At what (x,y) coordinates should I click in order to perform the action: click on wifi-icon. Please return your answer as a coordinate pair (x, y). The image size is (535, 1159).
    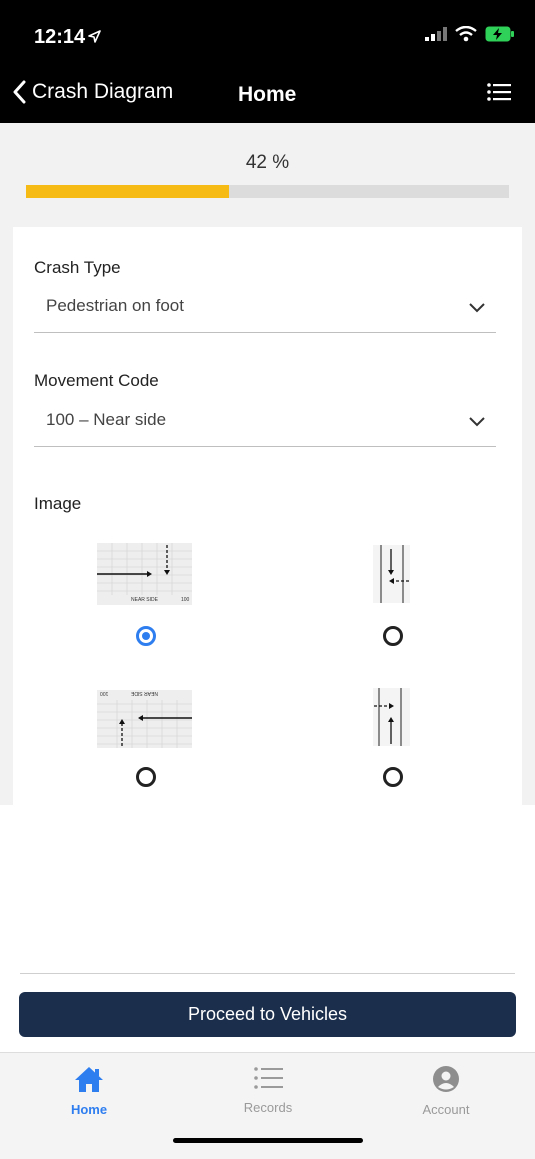
    Looking at the image, I should click on (466, 34).